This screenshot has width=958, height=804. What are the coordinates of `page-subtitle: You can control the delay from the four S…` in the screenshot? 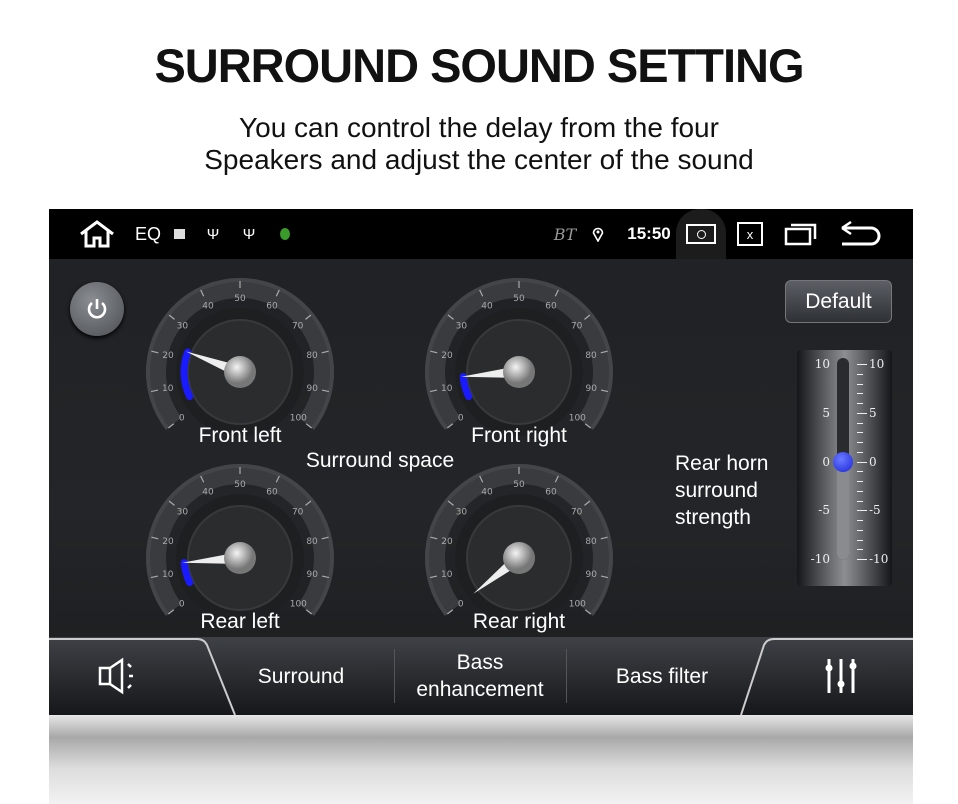 It's located at (479, 144).